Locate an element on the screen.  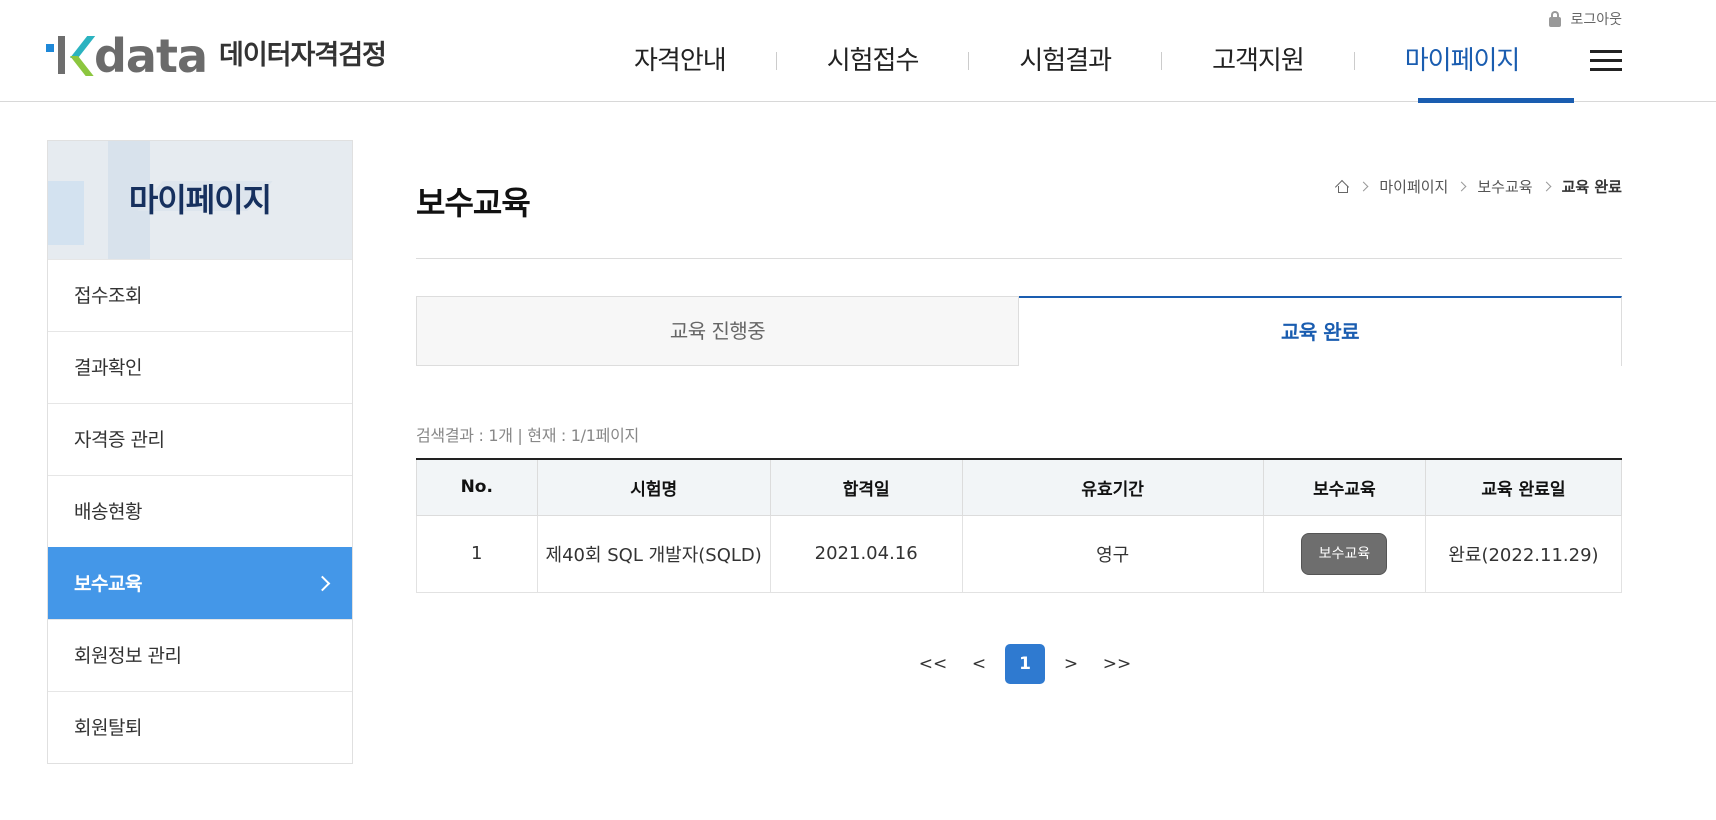
main-nav: 자격안내 시험접수 시험결과 고객지원 마이페이지 is located at coordinates (1076, 61).